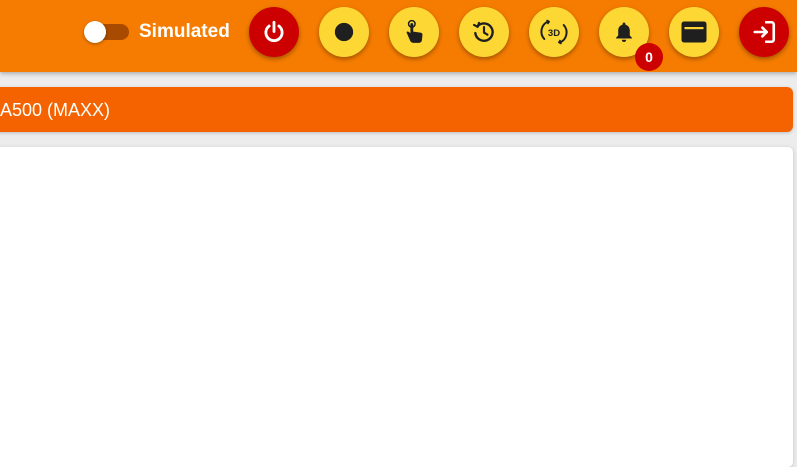 Image resolution: width=797 pixels, height=467 pixels. I want to click on history-icon, so click(483, 31).